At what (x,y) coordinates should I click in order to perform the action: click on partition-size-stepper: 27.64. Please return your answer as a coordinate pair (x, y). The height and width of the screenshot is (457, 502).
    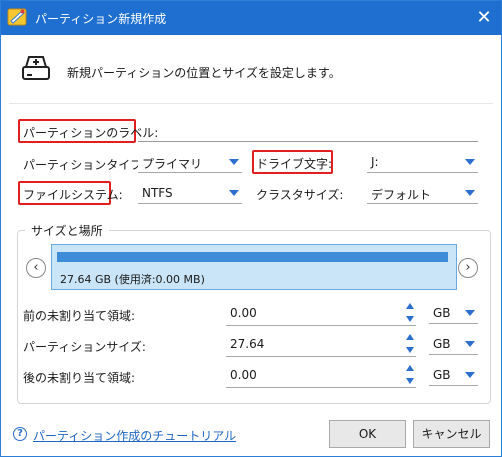
    Looking at the image, I should click on (321, 344).